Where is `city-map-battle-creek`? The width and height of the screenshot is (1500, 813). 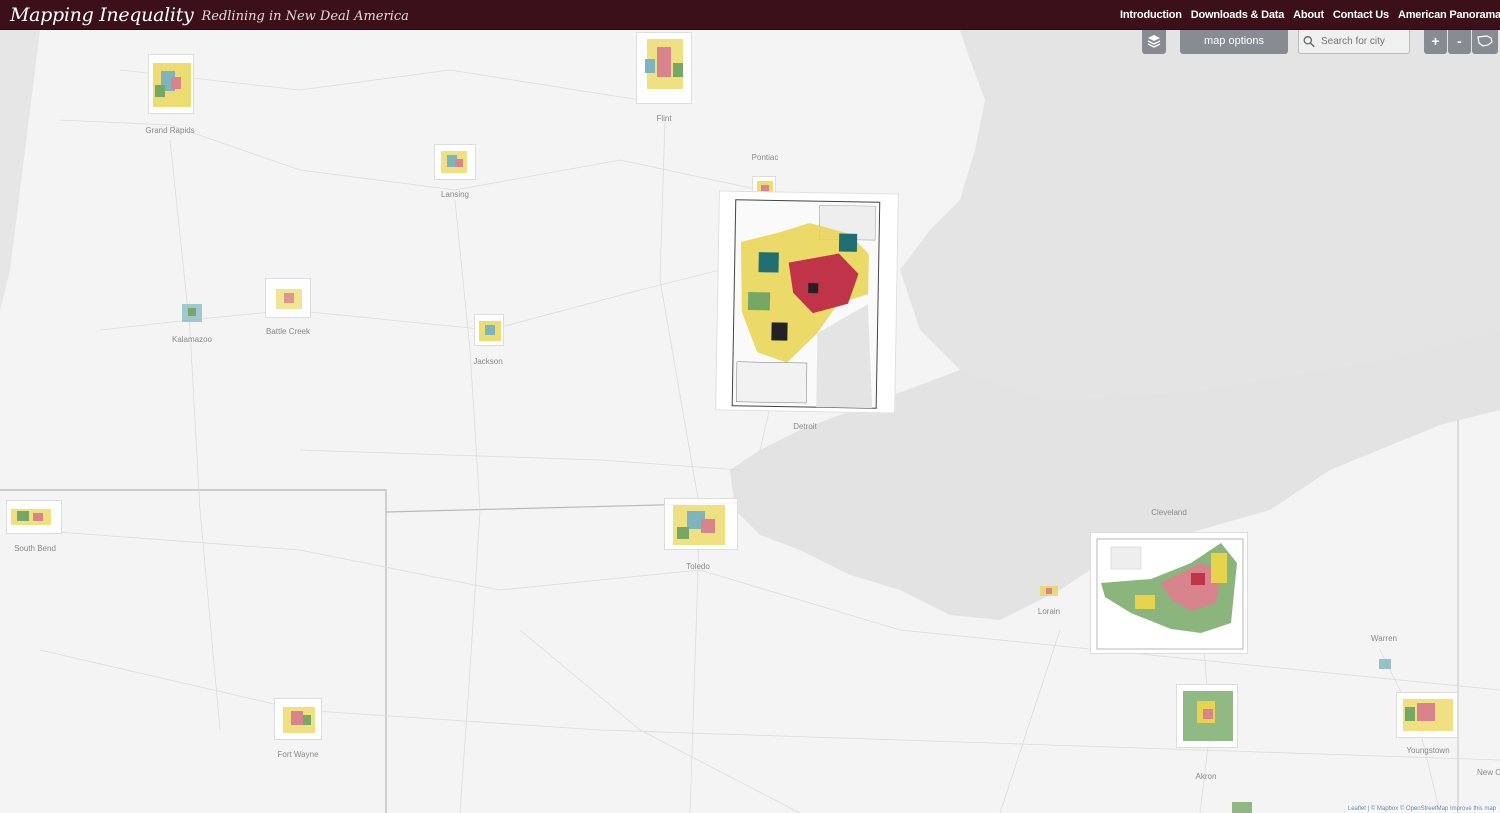 city-map-battle-creek is located at coordinates (288, 298).